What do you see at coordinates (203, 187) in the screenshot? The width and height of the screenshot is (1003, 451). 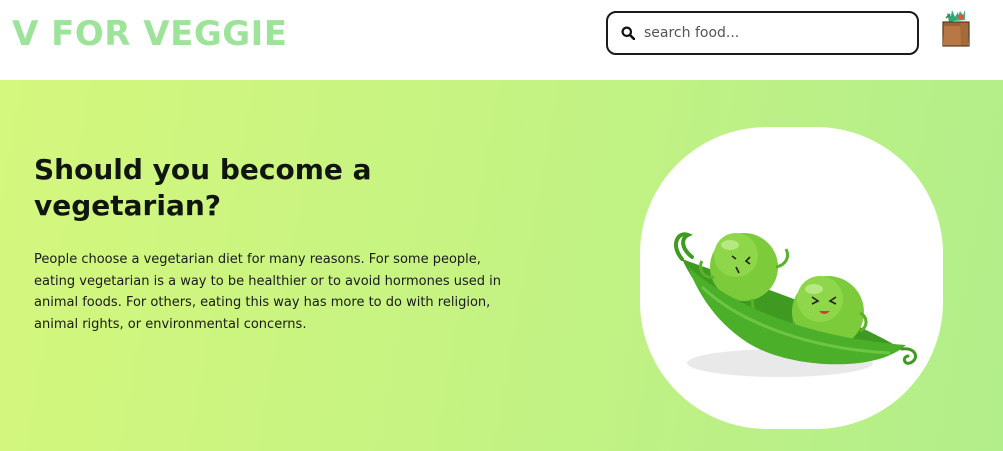 I see `hero-title: Should you become a vegetarian?` at bounding box center [203, 187].